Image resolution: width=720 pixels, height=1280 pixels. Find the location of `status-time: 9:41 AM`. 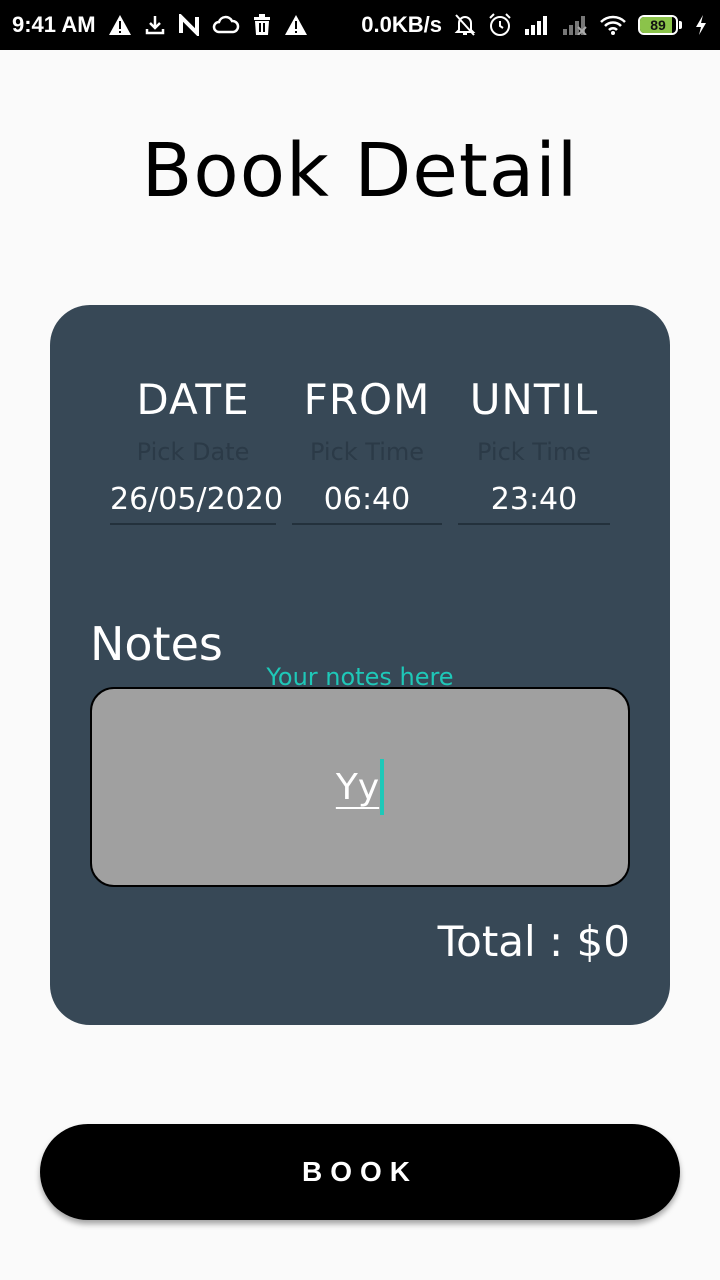

status-time: 9:41 AM is located at coordinates (54, 24).